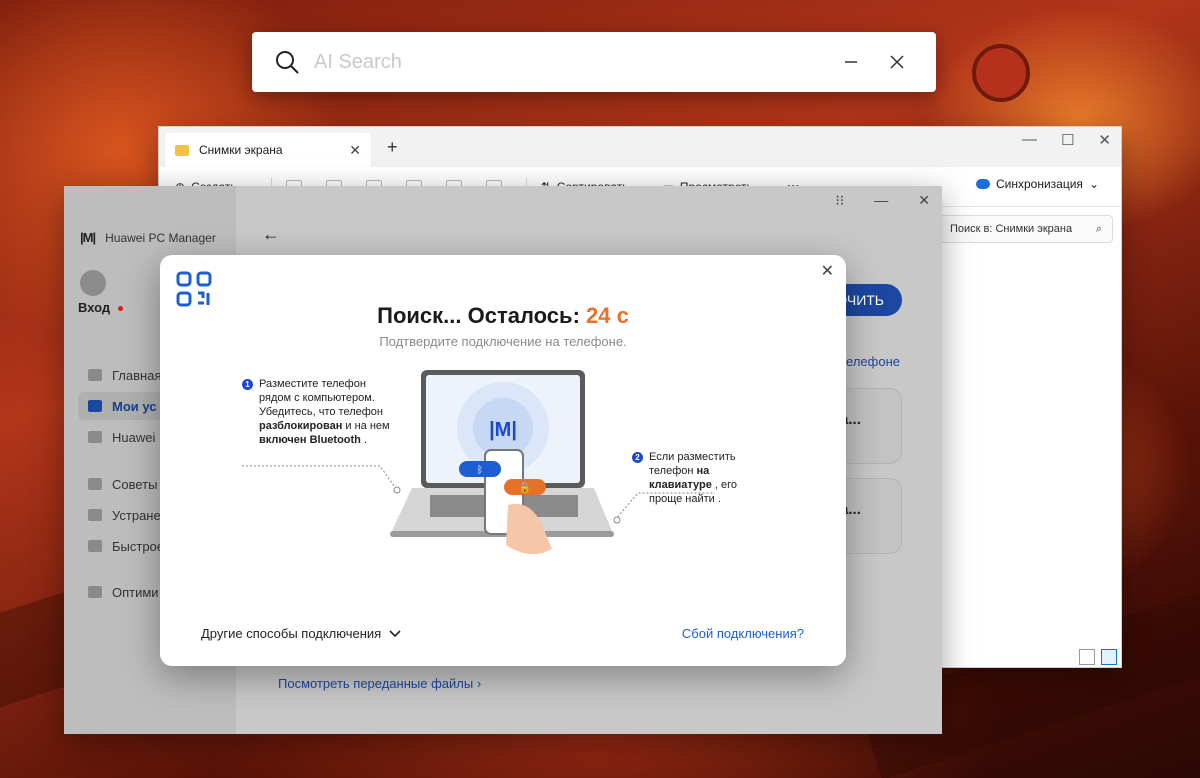  I want to click on sidebar-item-label: Huawei, so click(134, 437).